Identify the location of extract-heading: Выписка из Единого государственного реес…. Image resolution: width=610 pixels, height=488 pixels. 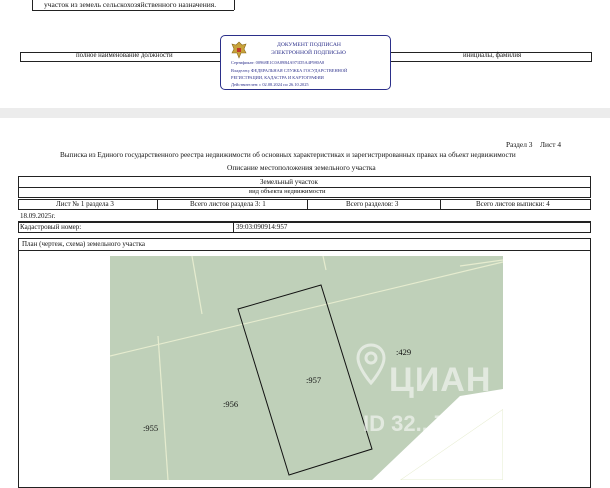
(288, 155).